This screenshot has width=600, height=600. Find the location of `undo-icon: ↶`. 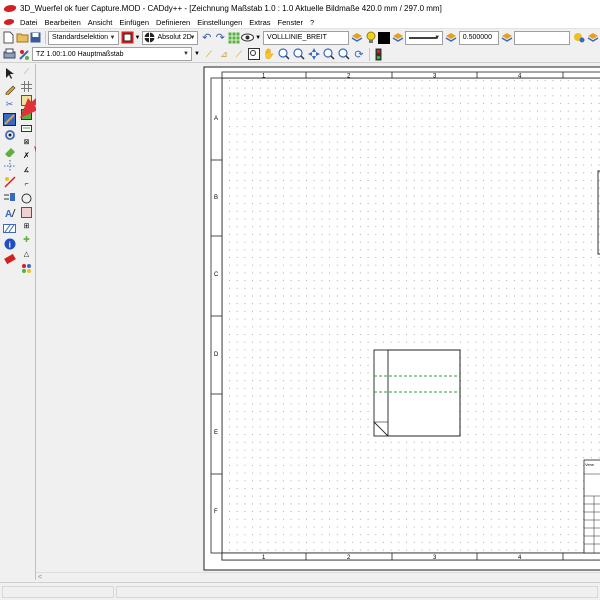

undo-icon: ↶ is located at coordinates (206, 38).